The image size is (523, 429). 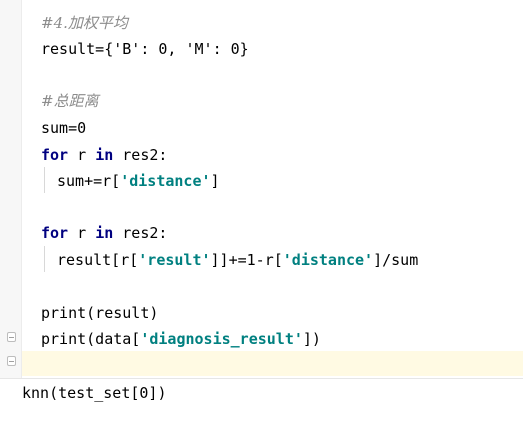 What do you see at coordinates (70, 101) in the screenshot?
I see `comment-total-distance: #总距离` at bounding box center [70, 101].